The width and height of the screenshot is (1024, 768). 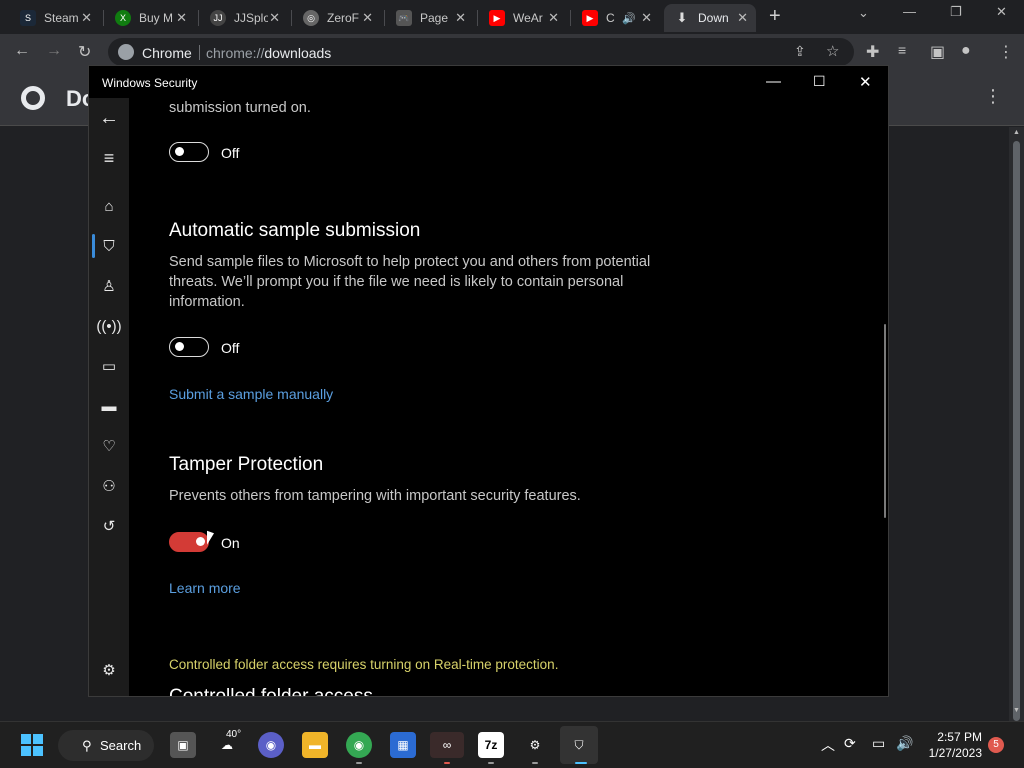 What do you see at coordinates (109, 286) in the screenshot?
I see `account-icon: ♙` at bounding box center [109, 286].